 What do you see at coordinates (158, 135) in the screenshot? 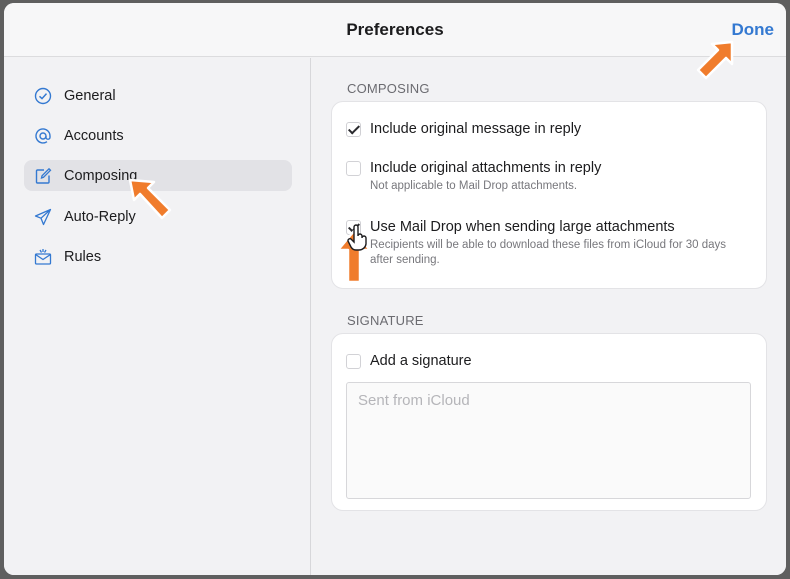
I see `sidebar-item-accounts: Accounts` at bounding box center [158, 135].